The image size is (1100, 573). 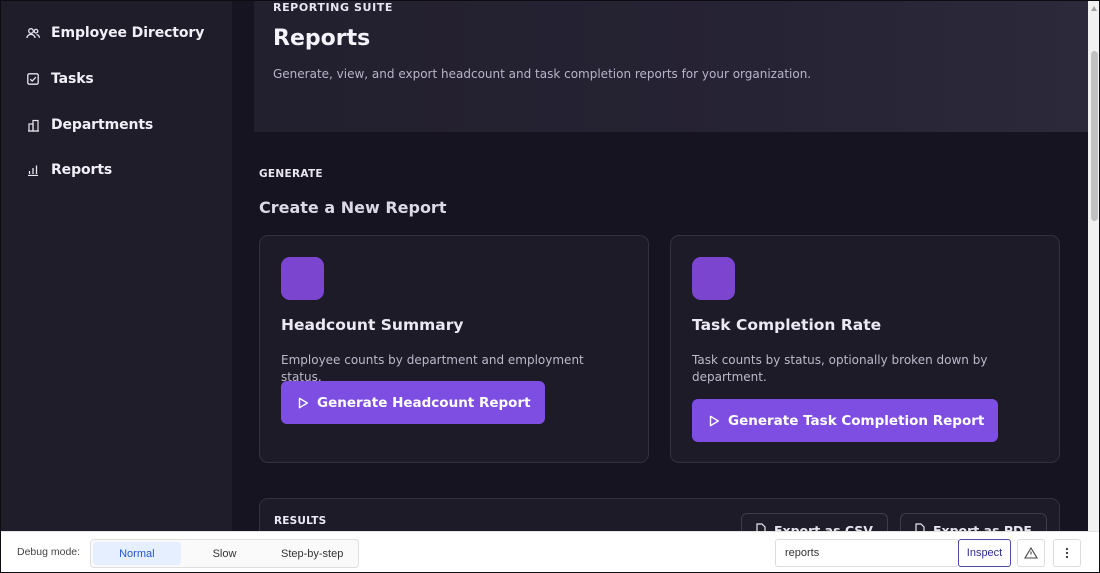 What do you see at coordinates (867, 553) in the screenshot?
I see `route-input: reports` at bounding box center [867, 553].